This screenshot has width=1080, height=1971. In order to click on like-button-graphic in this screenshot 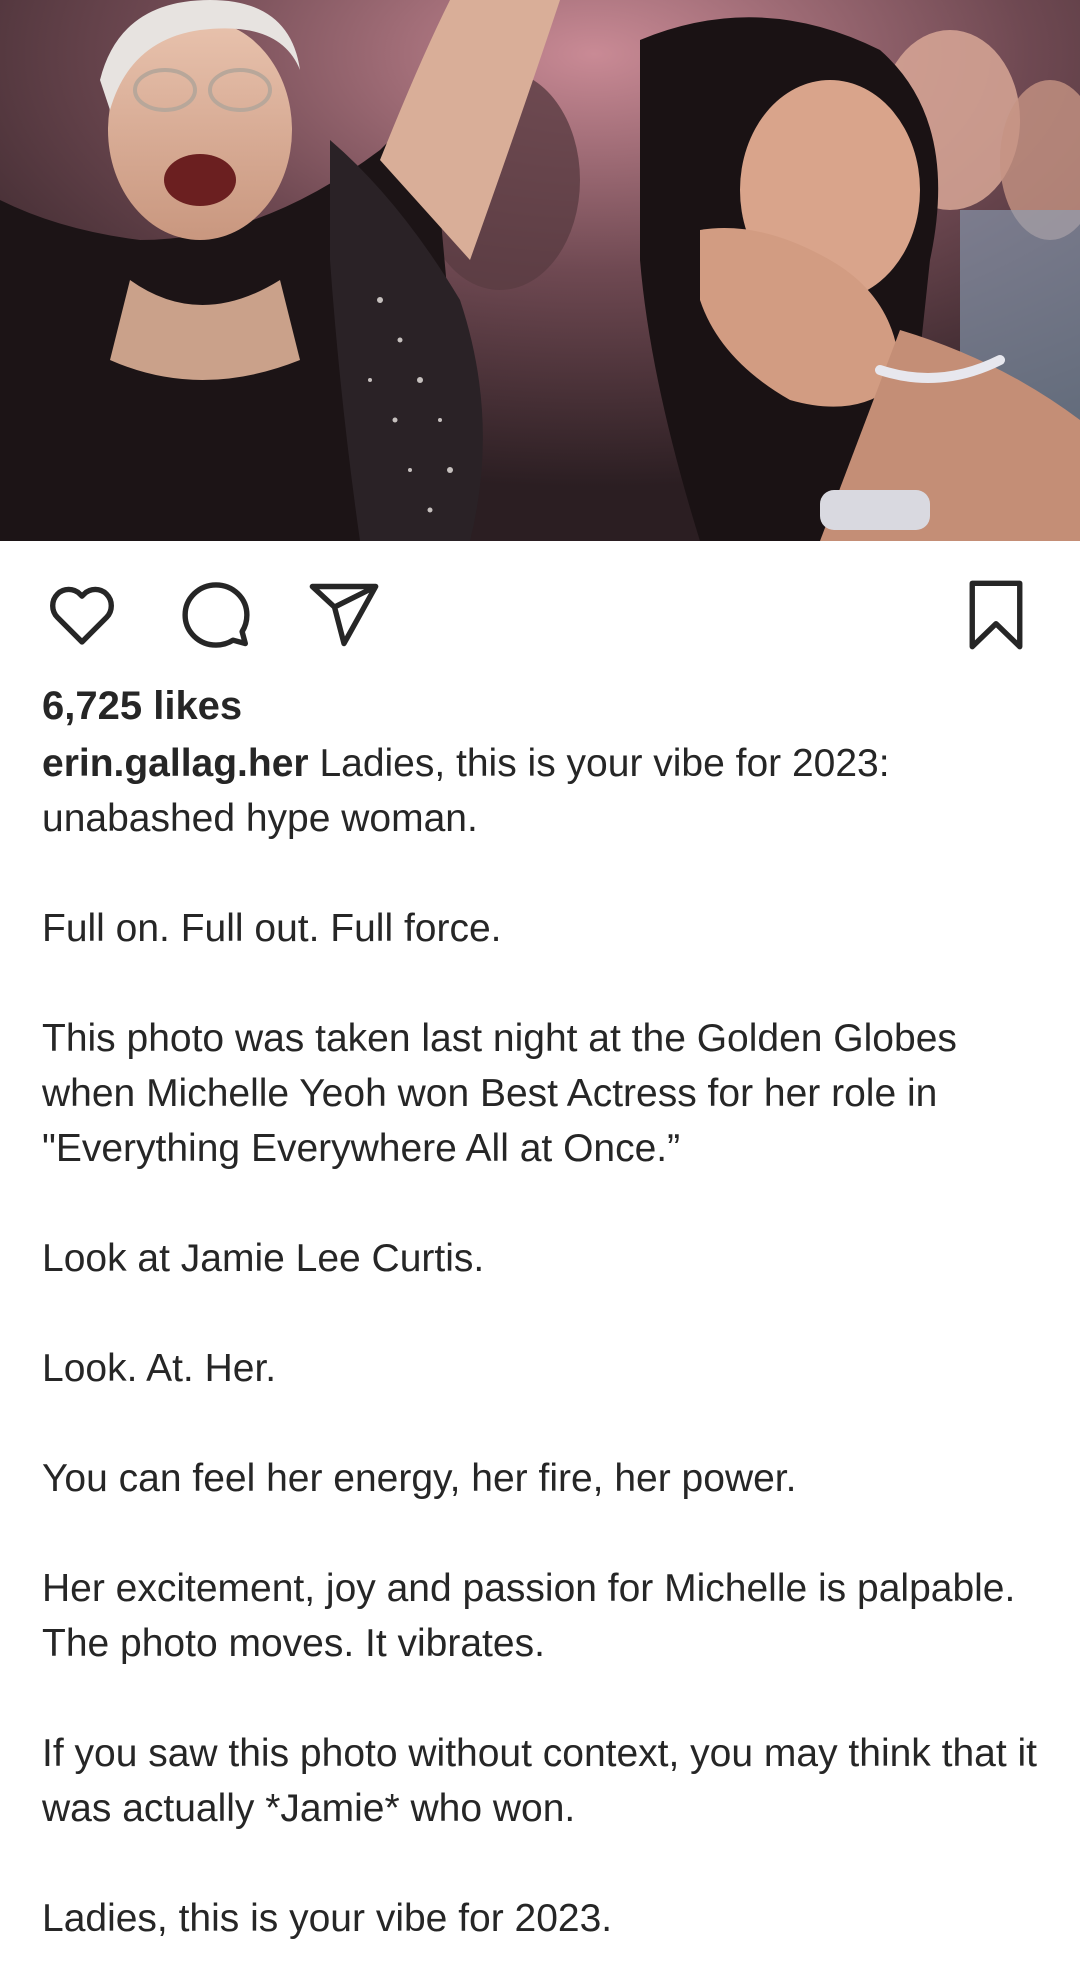, I will do `click(82, 615)`.